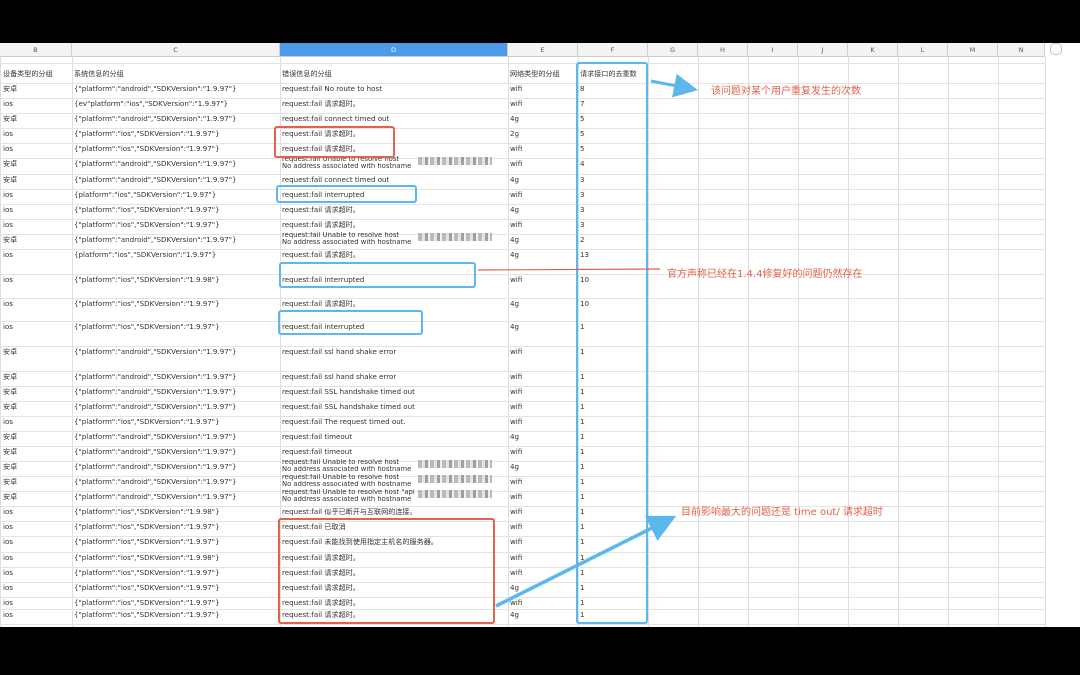  I want to click on timeout-arrow, so click(586, 561).